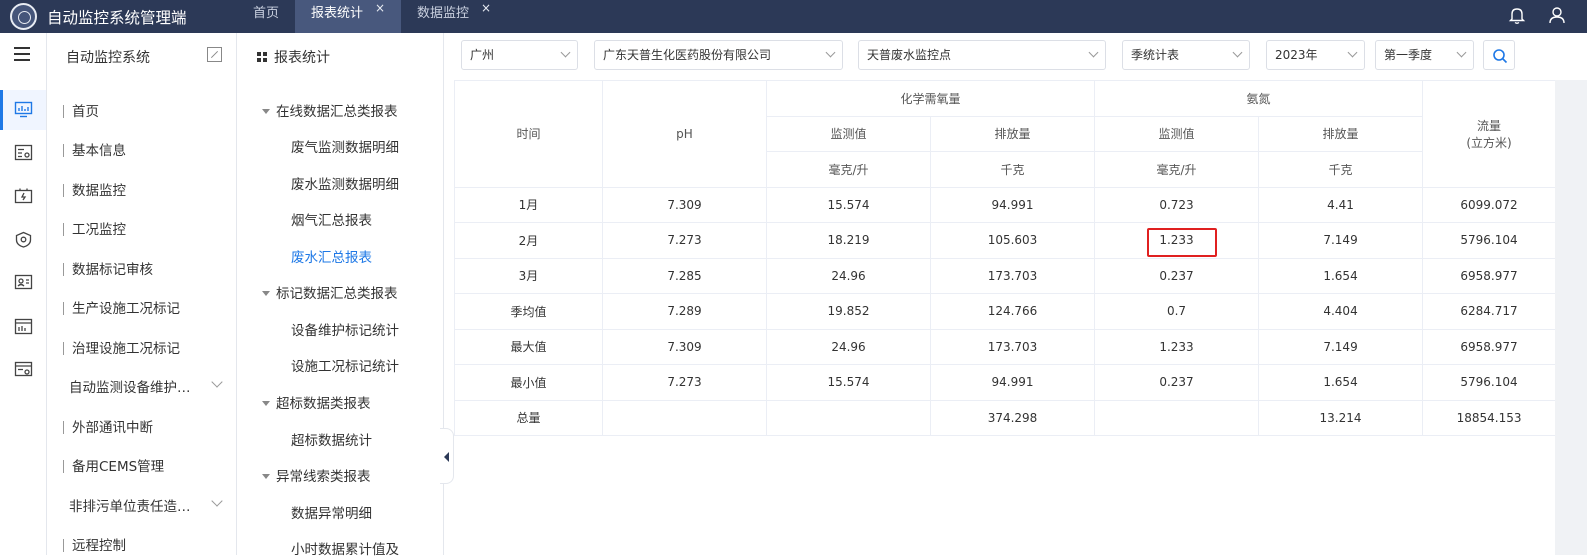  I want to click on app-title: 自动监控系统管理端, so click(117, 18).